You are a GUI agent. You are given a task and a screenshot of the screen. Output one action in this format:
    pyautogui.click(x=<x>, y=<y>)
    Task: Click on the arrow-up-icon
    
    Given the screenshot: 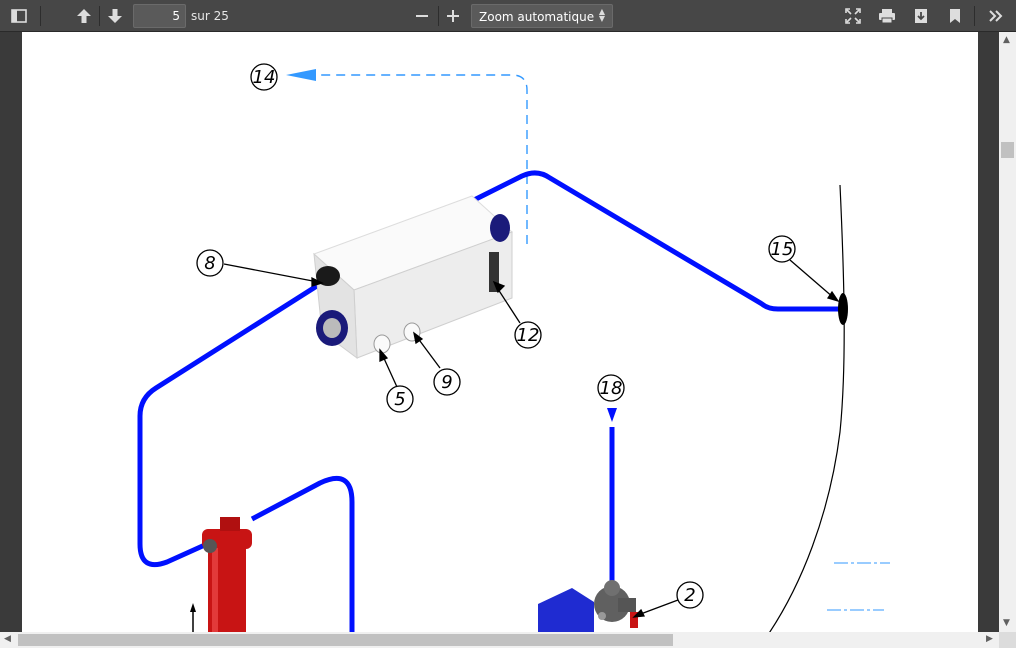 What is the action you would take?
    pyautogui.click(x=84, y=16)
    